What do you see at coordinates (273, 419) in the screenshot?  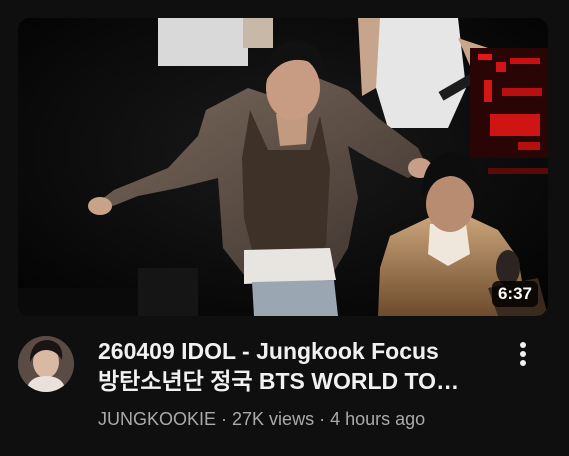 I see `view-count: 27K views` at bounding box center [273, 419].